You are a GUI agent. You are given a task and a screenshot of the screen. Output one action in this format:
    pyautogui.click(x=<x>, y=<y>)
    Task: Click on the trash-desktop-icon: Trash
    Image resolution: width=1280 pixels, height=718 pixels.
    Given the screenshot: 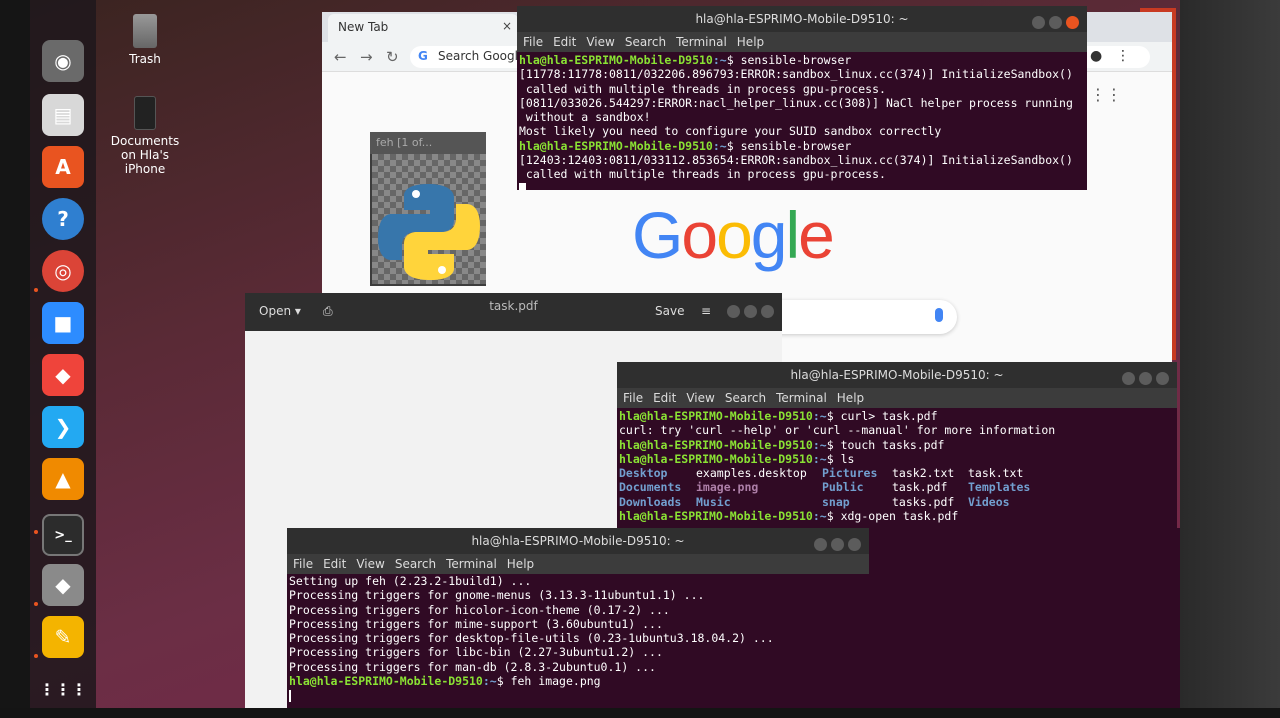 What is the action you would take?
    pyautogui.click(x=145, y=40)
    